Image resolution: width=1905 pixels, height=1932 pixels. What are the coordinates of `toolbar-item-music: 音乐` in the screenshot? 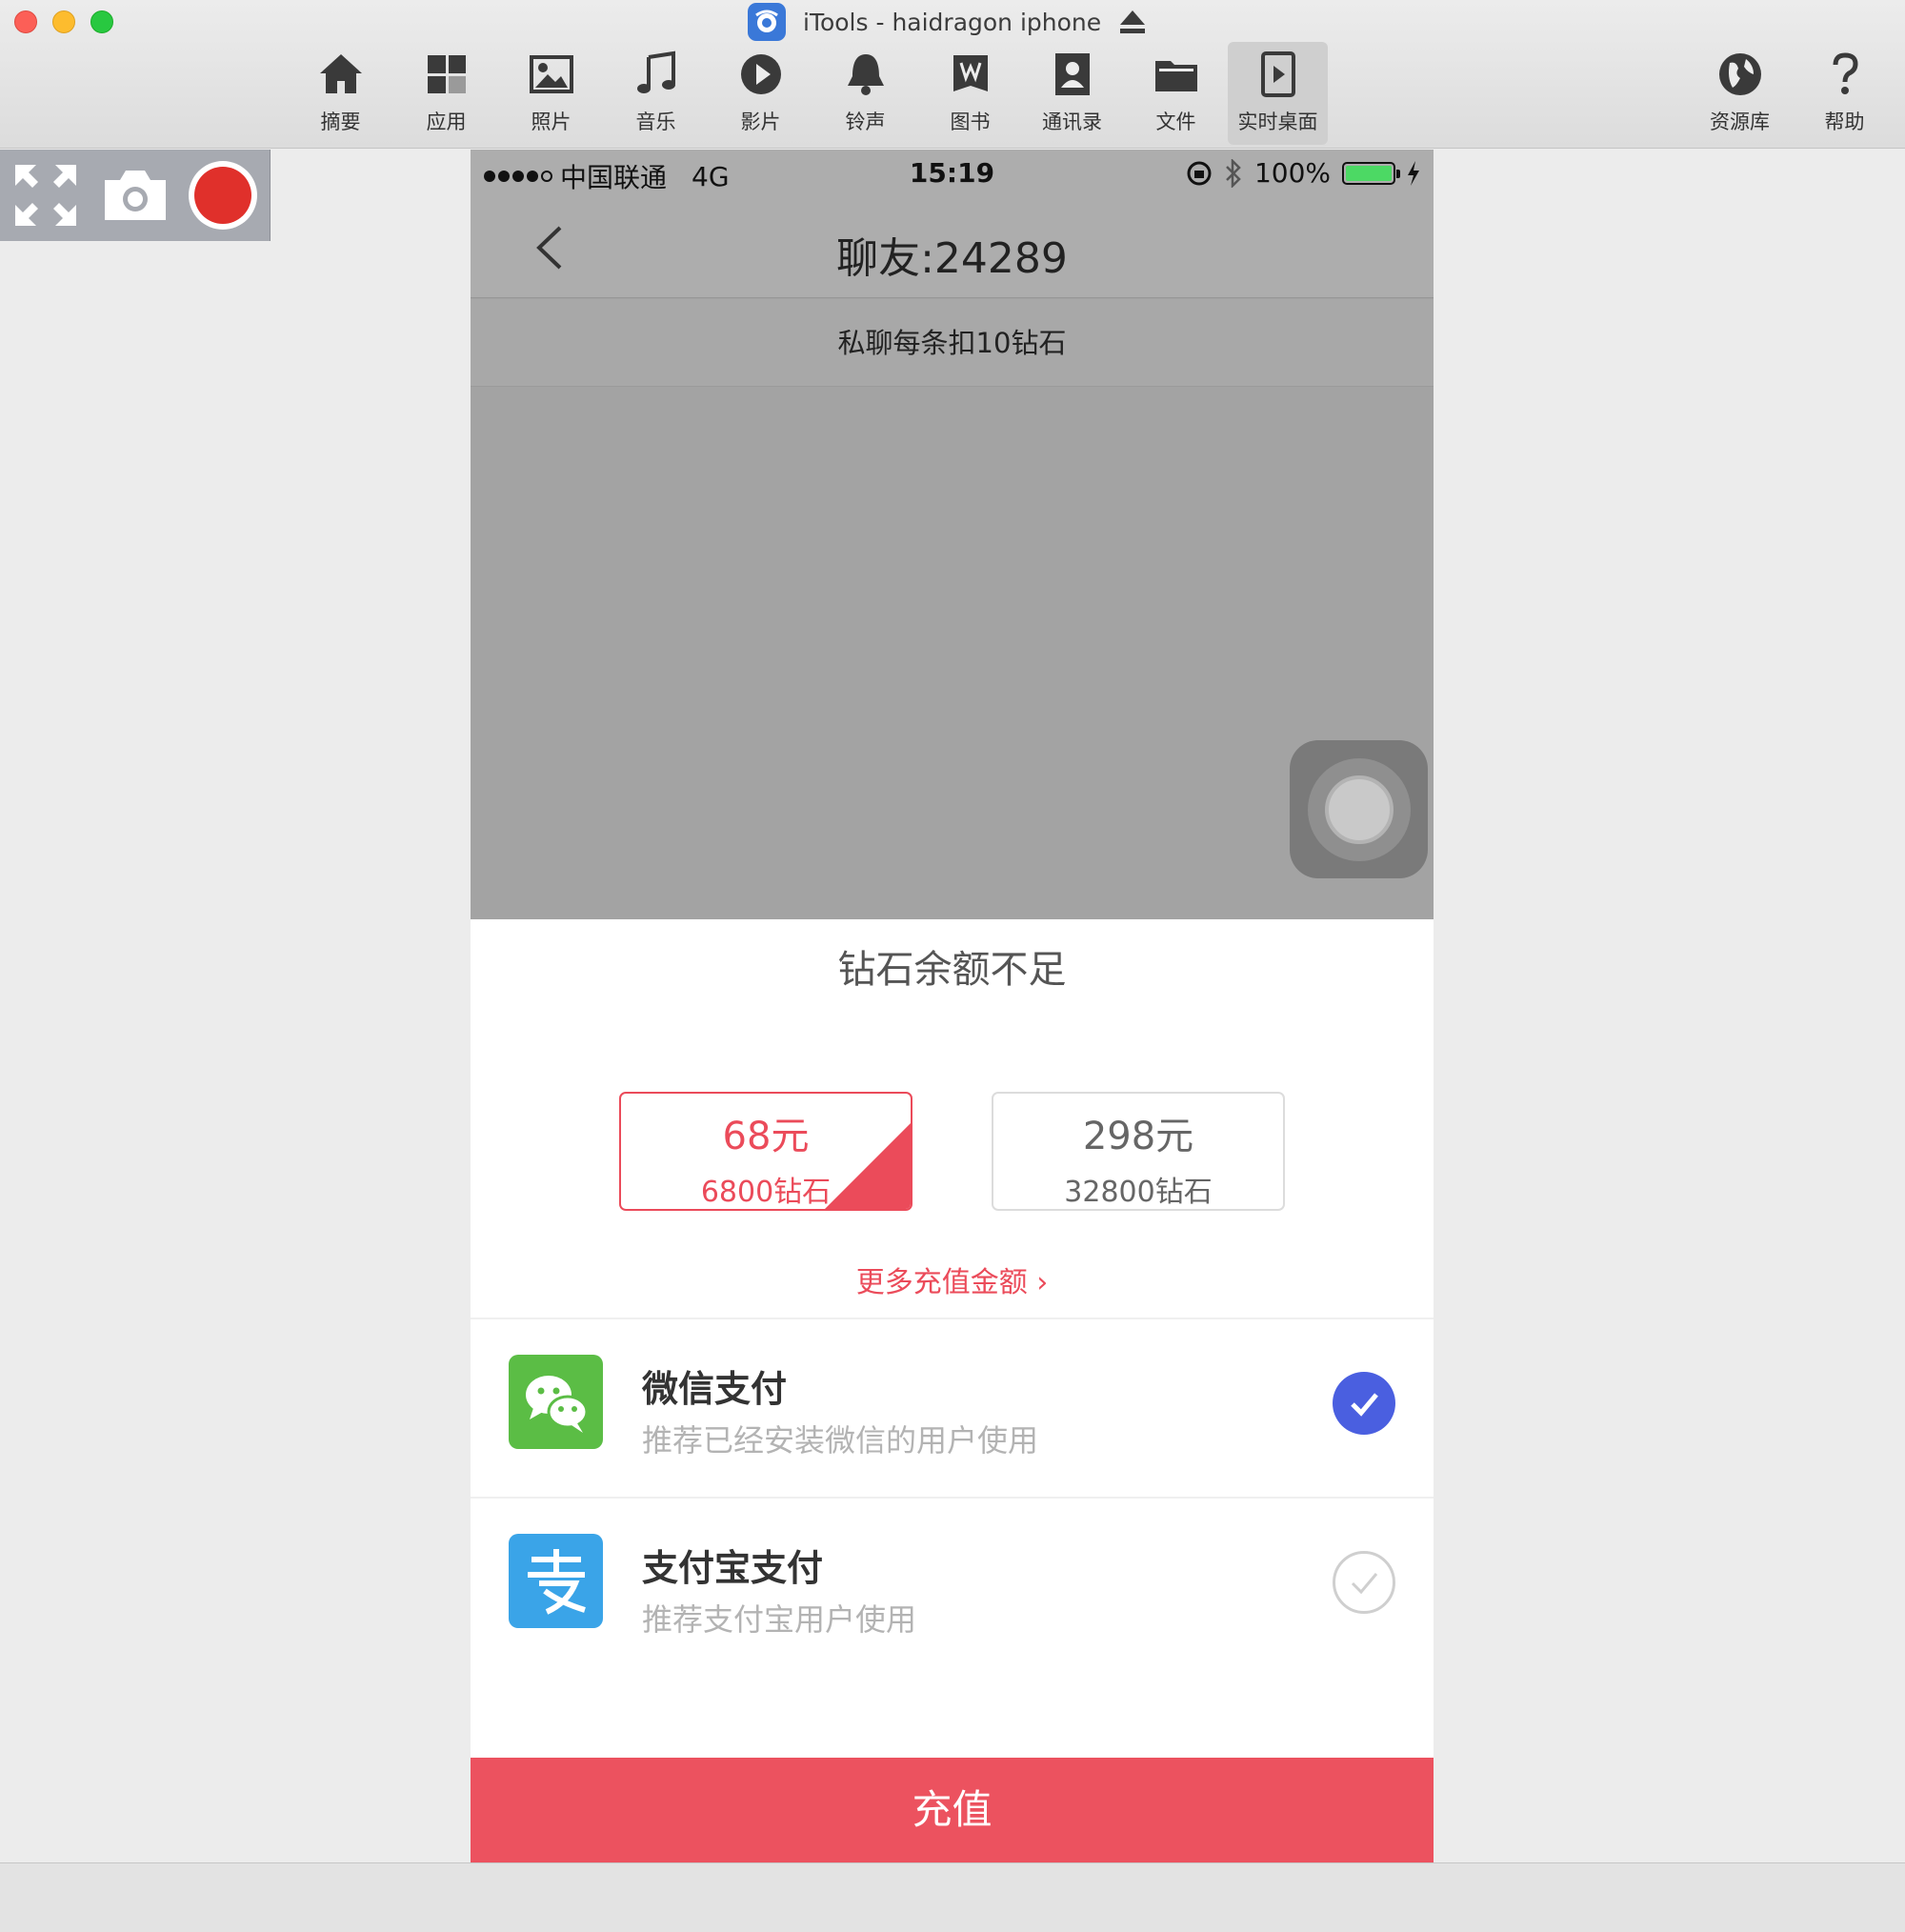 It's located at (656, 93).